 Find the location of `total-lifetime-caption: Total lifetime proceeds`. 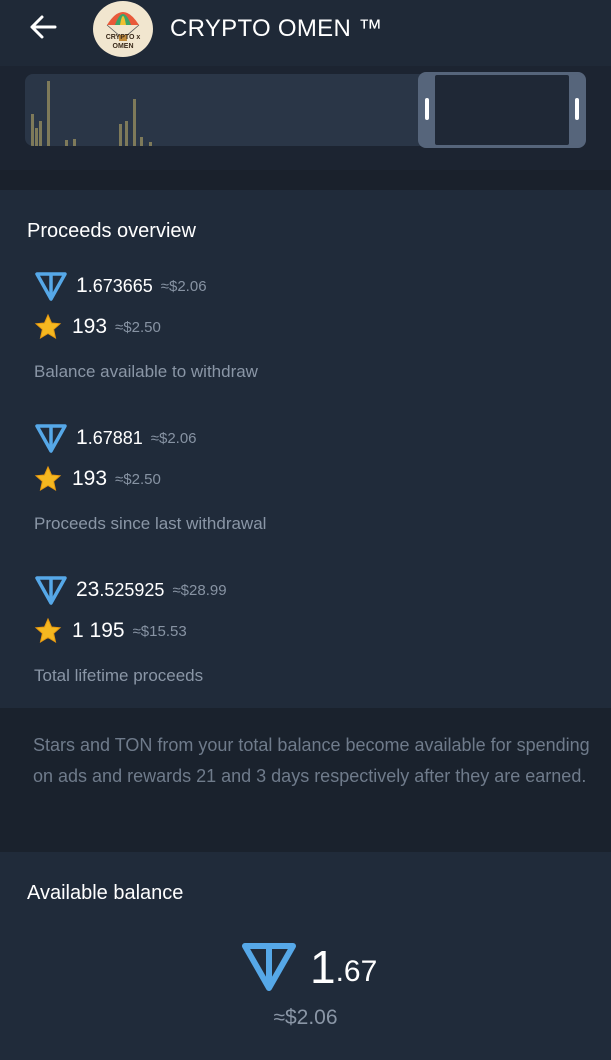

total-lifetime-caption: Total lifetime proceeds is located at coordinates (119, 675).